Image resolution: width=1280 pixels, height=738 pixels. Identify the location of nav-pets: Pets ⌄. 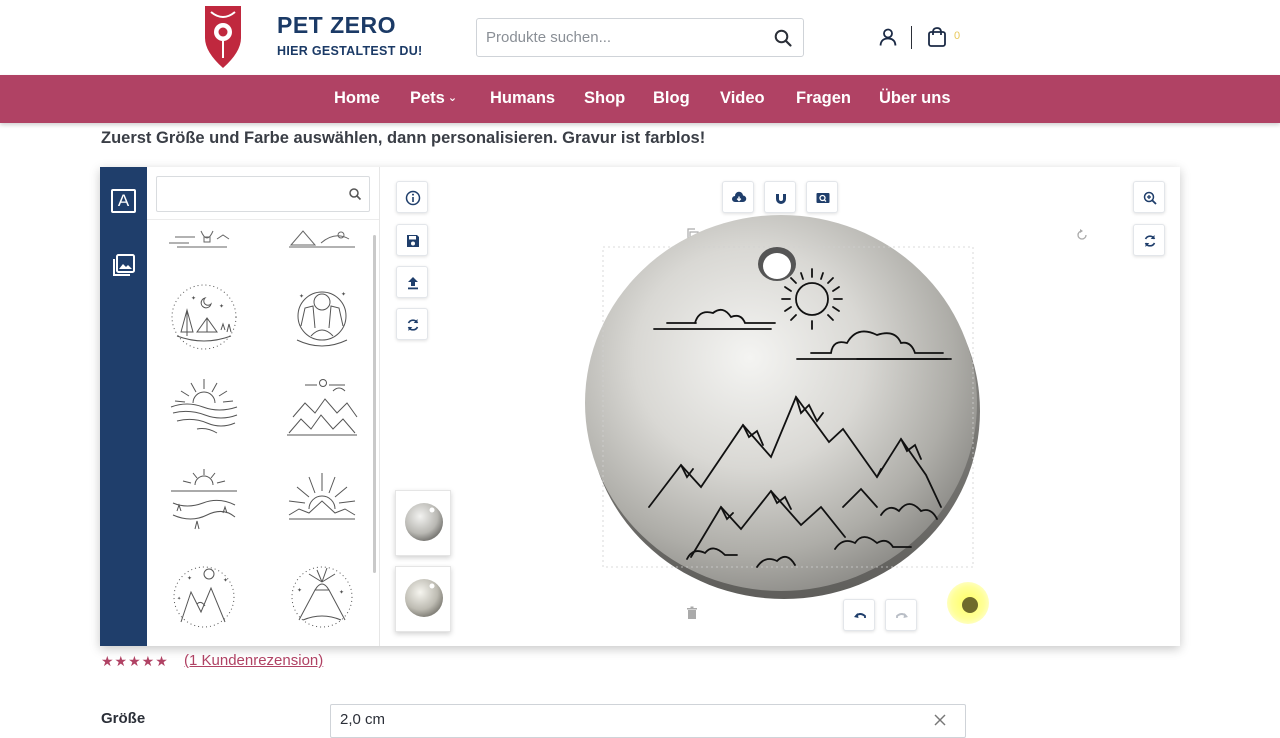
(433, 98).